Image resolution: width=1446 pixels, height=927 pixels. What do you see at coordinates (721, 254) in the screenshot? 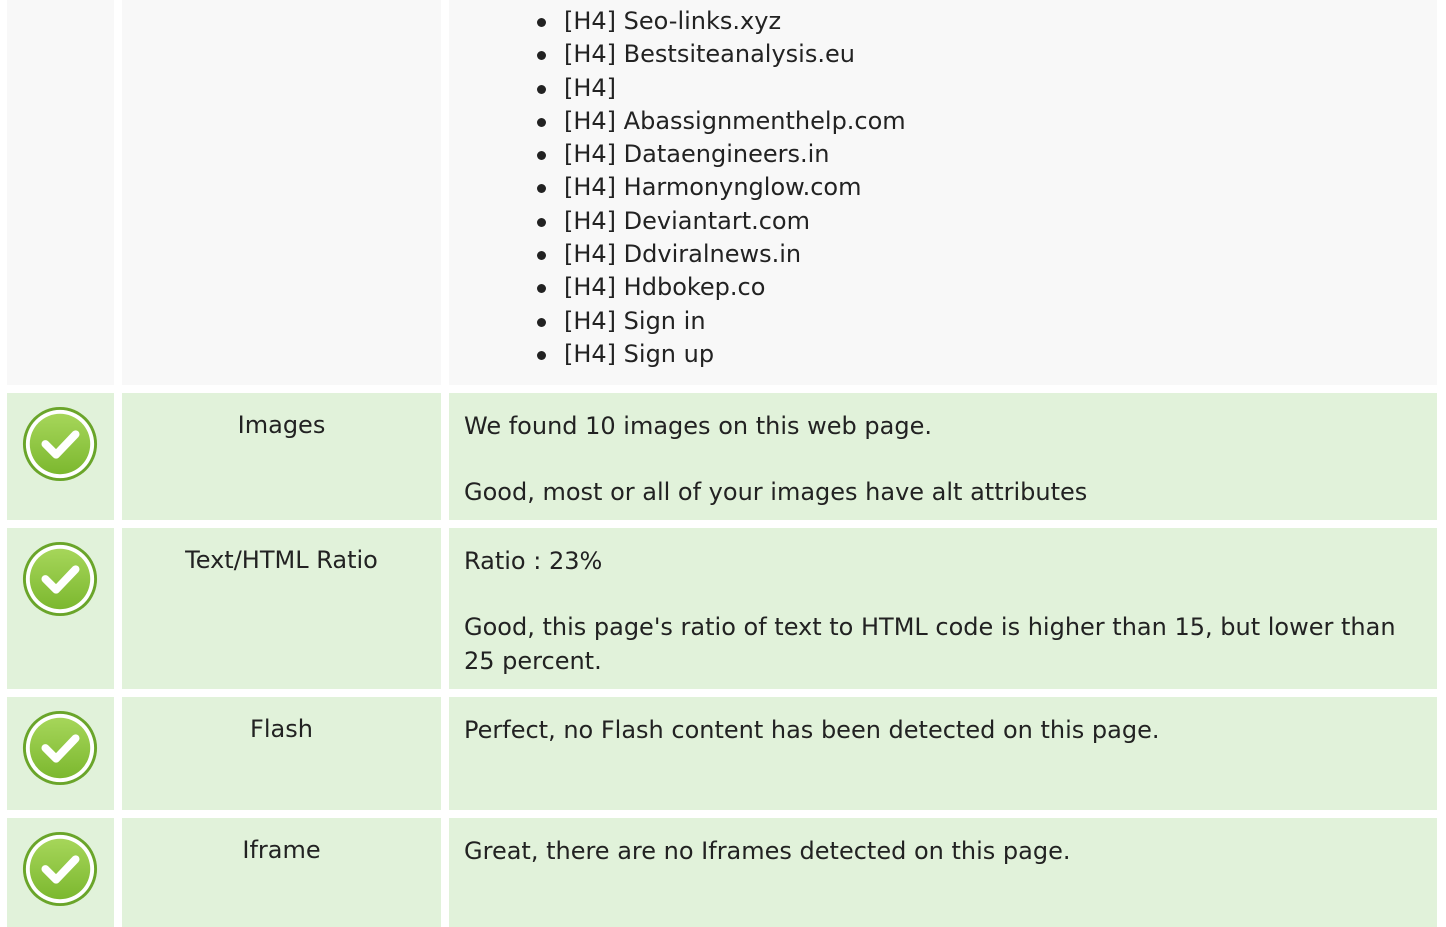
I see `heading-list-item: [H4] Ddviralnews.in` at bounding box center [721, 254].